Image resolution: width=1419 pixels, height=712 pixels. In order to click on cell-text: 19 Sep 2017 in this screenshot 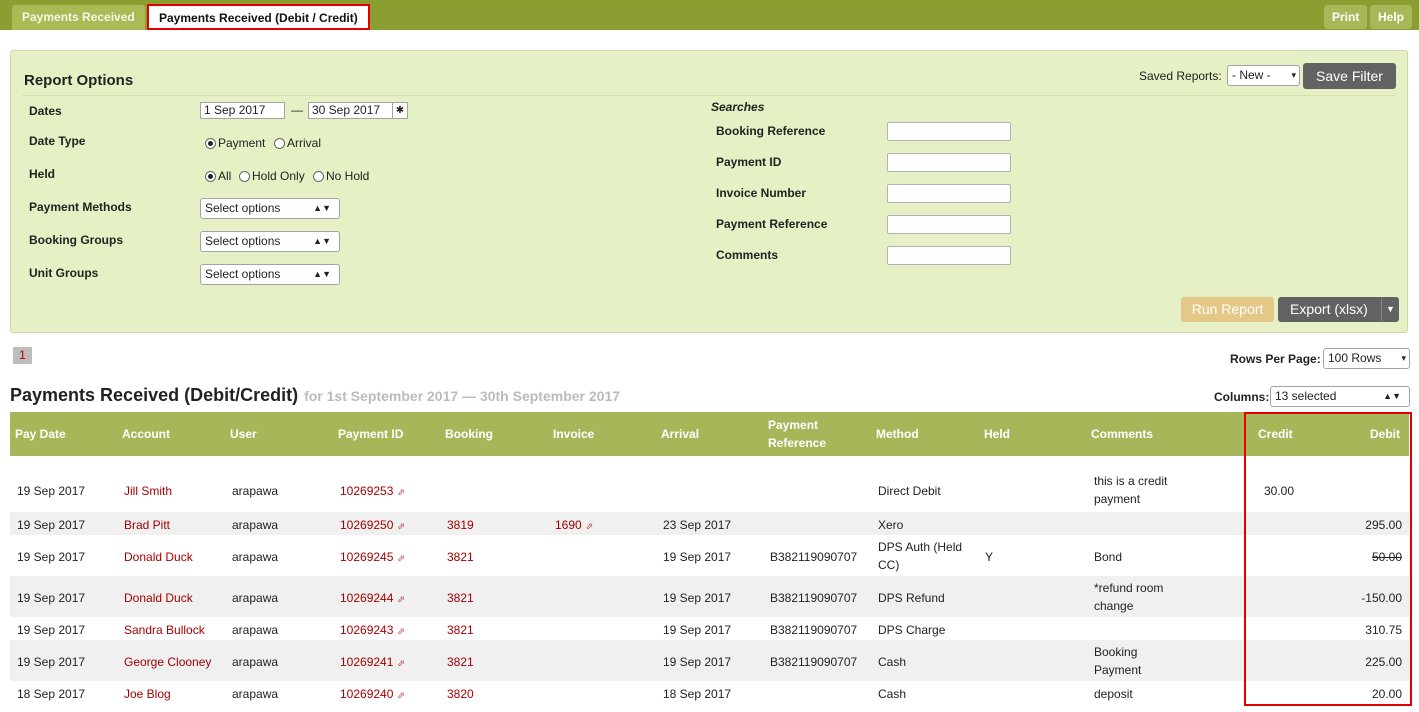, I will do `click(697, 598)`.